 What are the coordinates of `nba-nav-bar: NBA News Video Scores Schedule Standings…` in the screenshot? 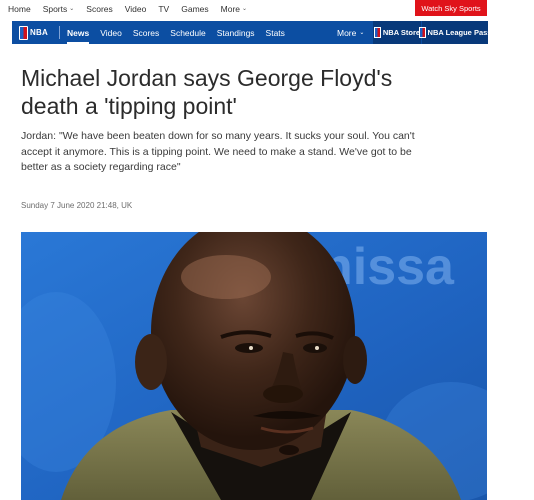 It's located at (251, 32).